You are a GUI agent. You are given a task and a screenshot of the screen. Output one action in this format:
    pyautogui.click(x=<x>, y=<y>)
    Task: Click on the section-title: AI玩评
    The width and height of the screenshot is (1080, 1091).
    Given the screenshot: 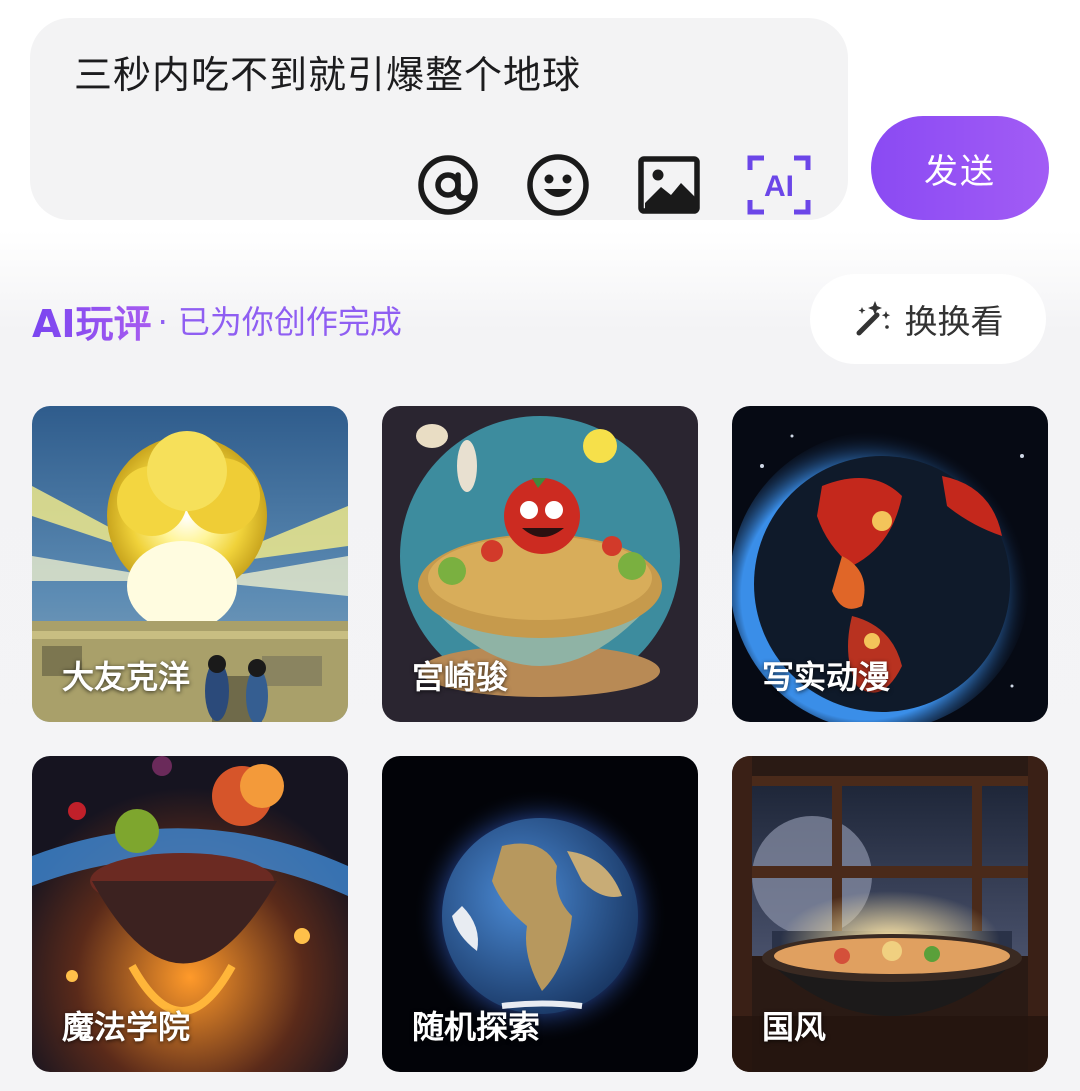 What is the action you would take?
    pyautogui.click(x=92, y=320)
    